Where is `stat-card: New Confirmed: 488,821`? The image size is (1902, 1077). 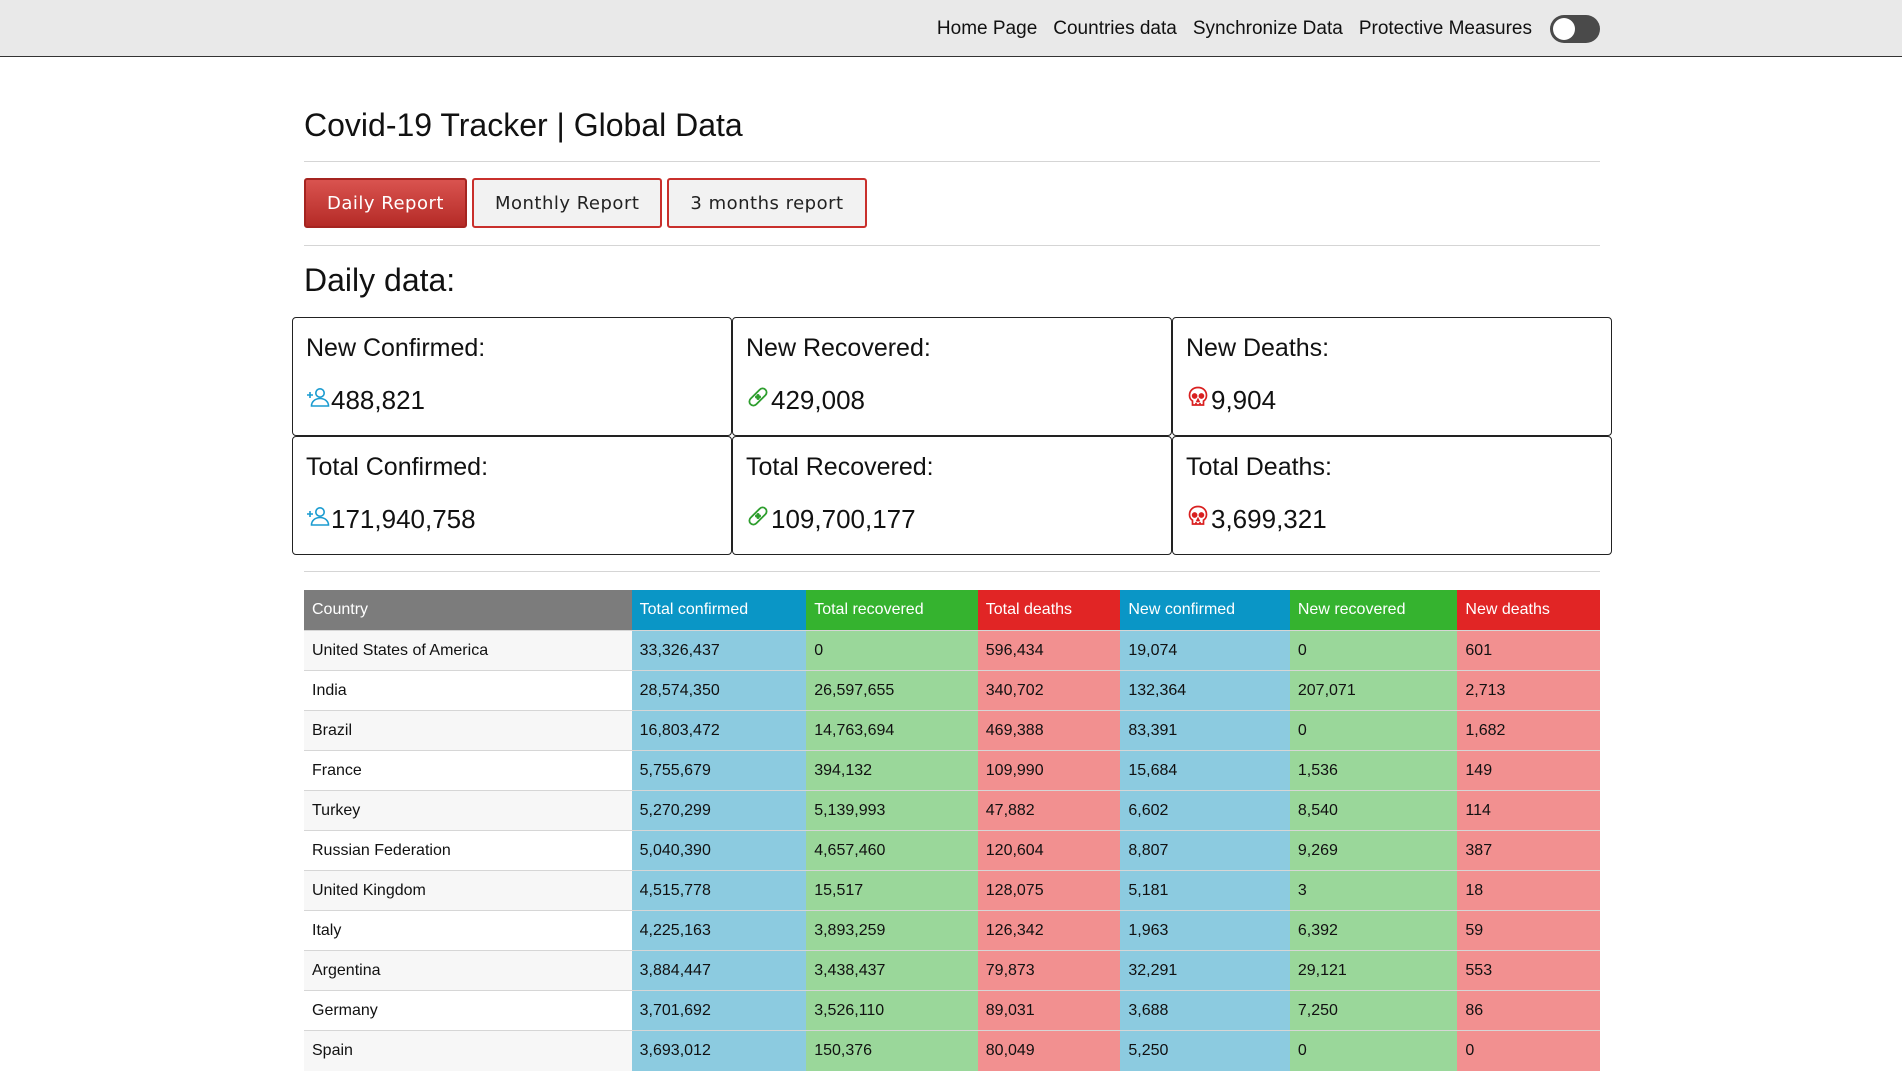 stat-card: New Confirmed: 488,821 is located at coordinates (512, 376).